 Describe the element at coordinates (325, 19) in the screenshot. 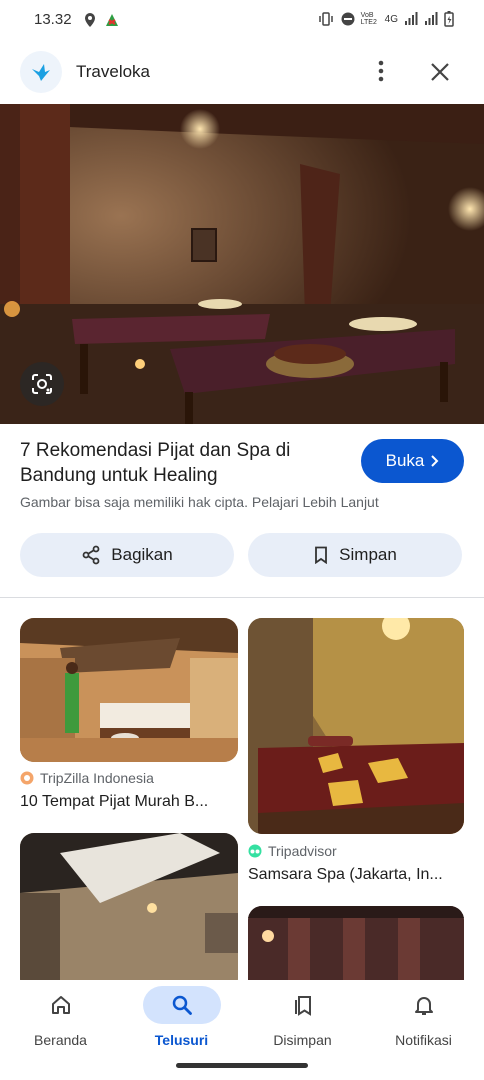

I see `vibrate-icon` at that location.